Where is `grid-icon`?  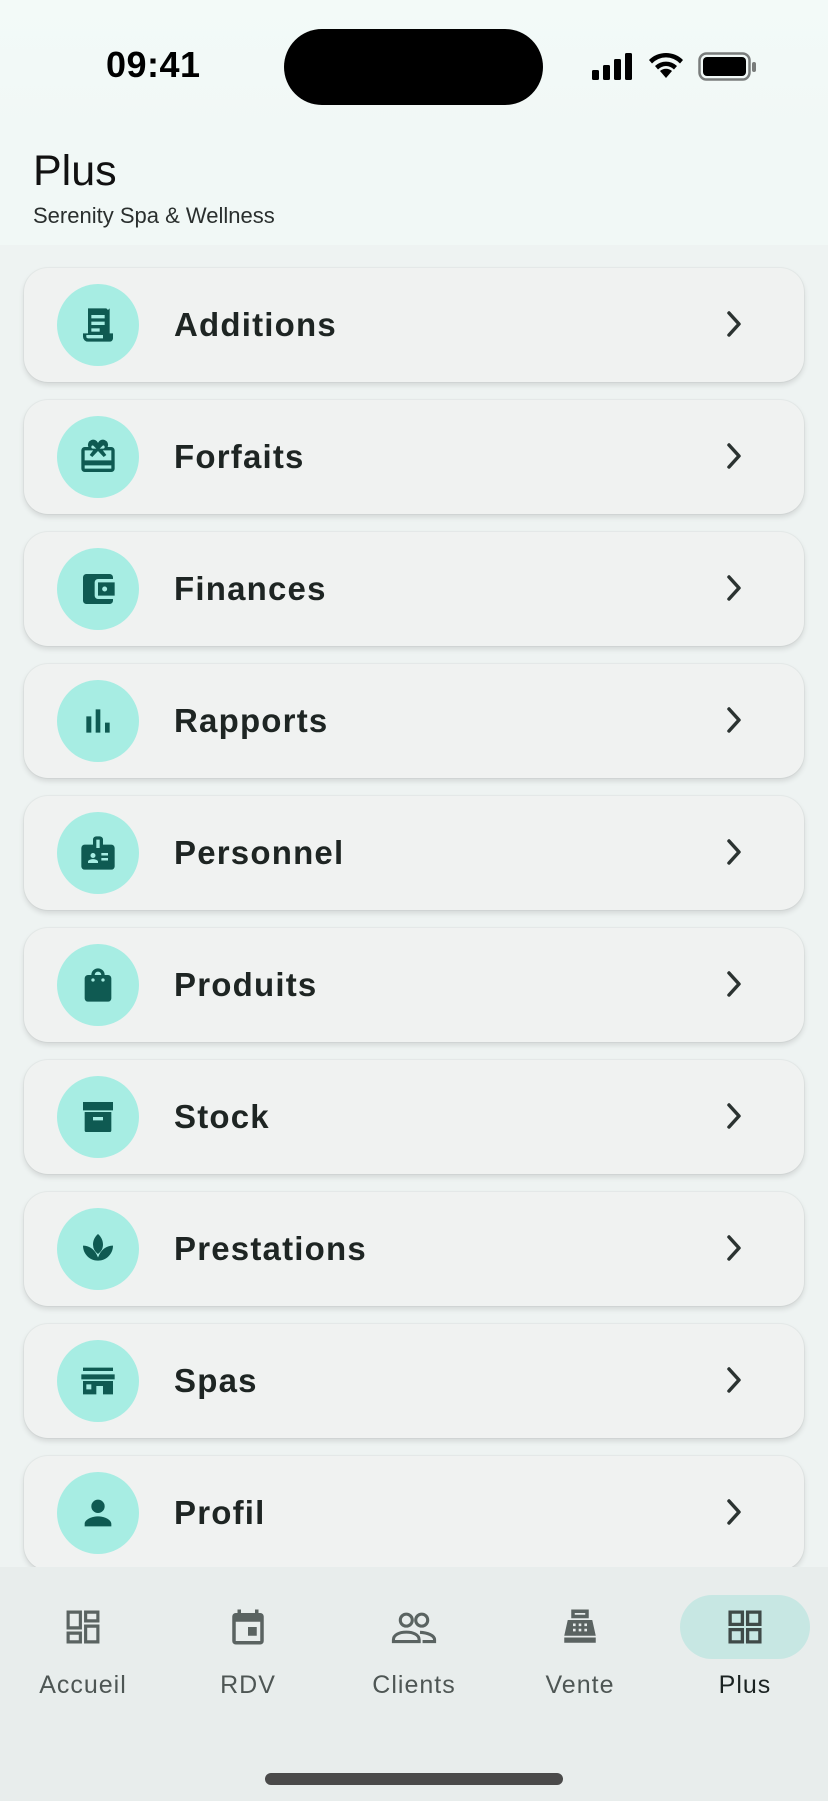
grid-icon is located at coordinates (745, 1627).